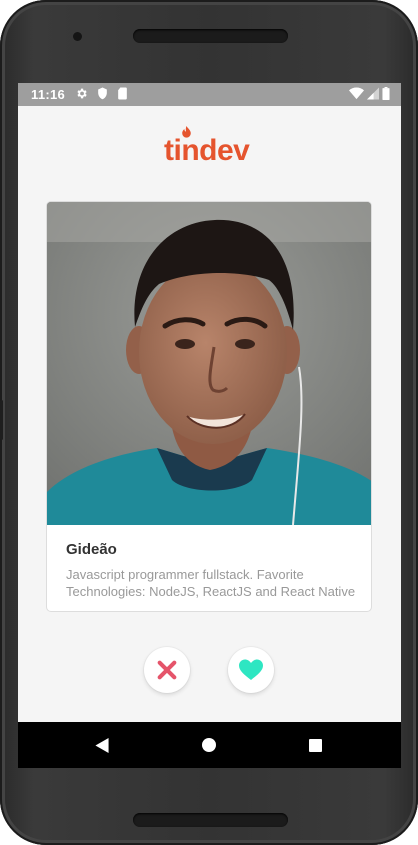 The image size is (418, 845). I want to click on nav-home-button, so click(209, 745).